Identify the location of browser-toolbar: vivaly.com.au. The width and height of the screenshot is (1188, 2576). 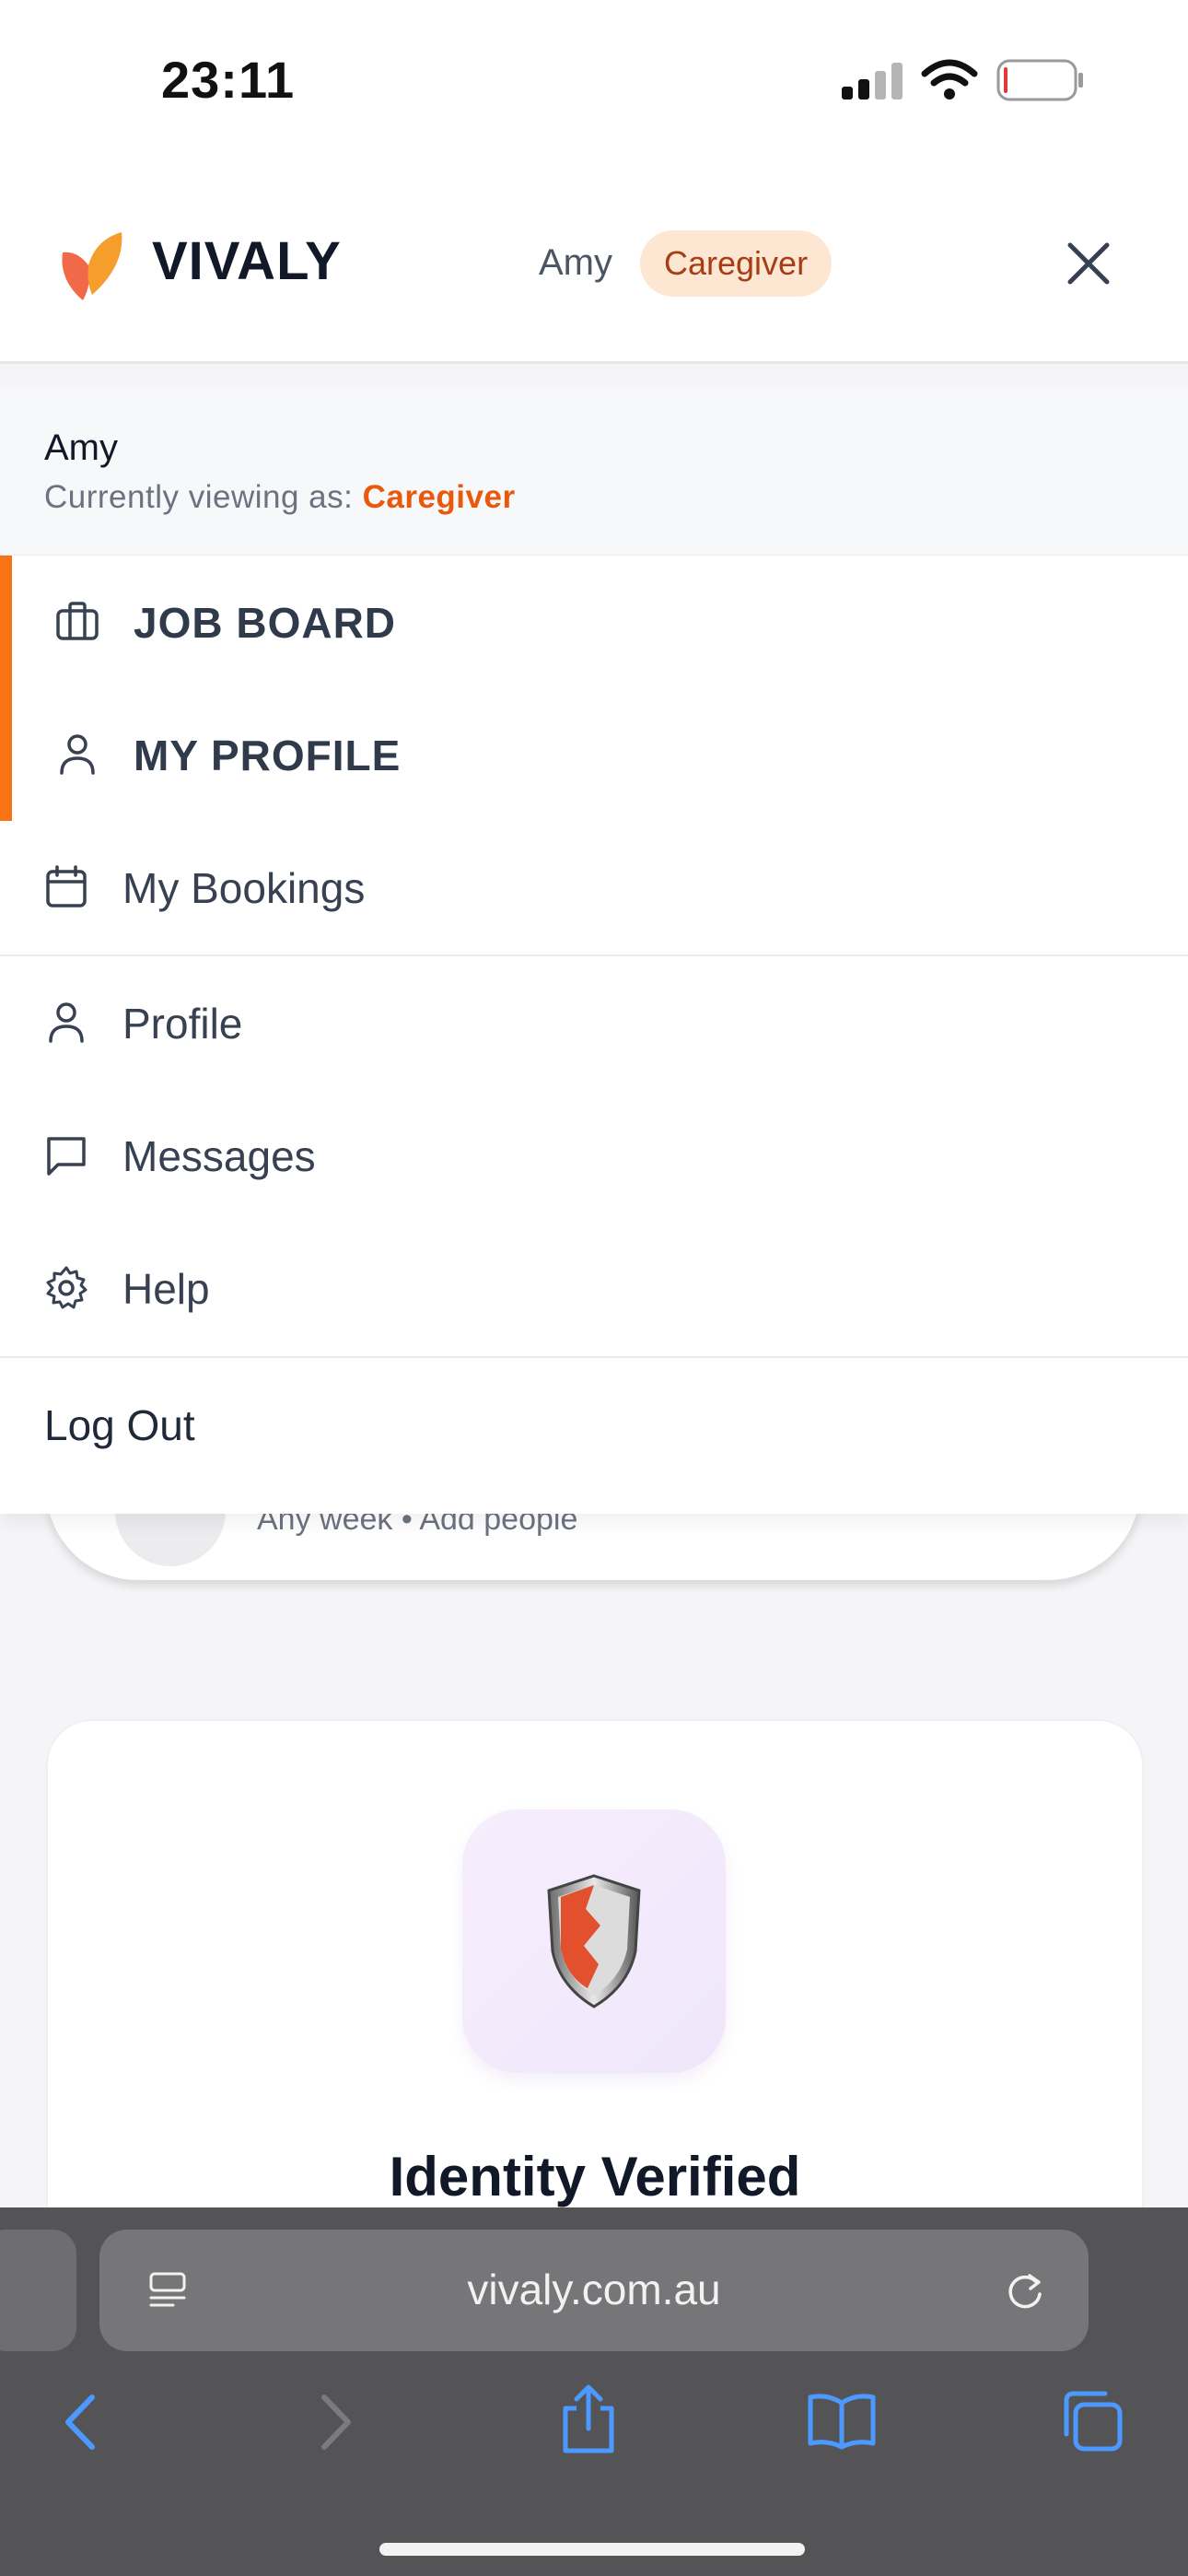
(594, 2391).